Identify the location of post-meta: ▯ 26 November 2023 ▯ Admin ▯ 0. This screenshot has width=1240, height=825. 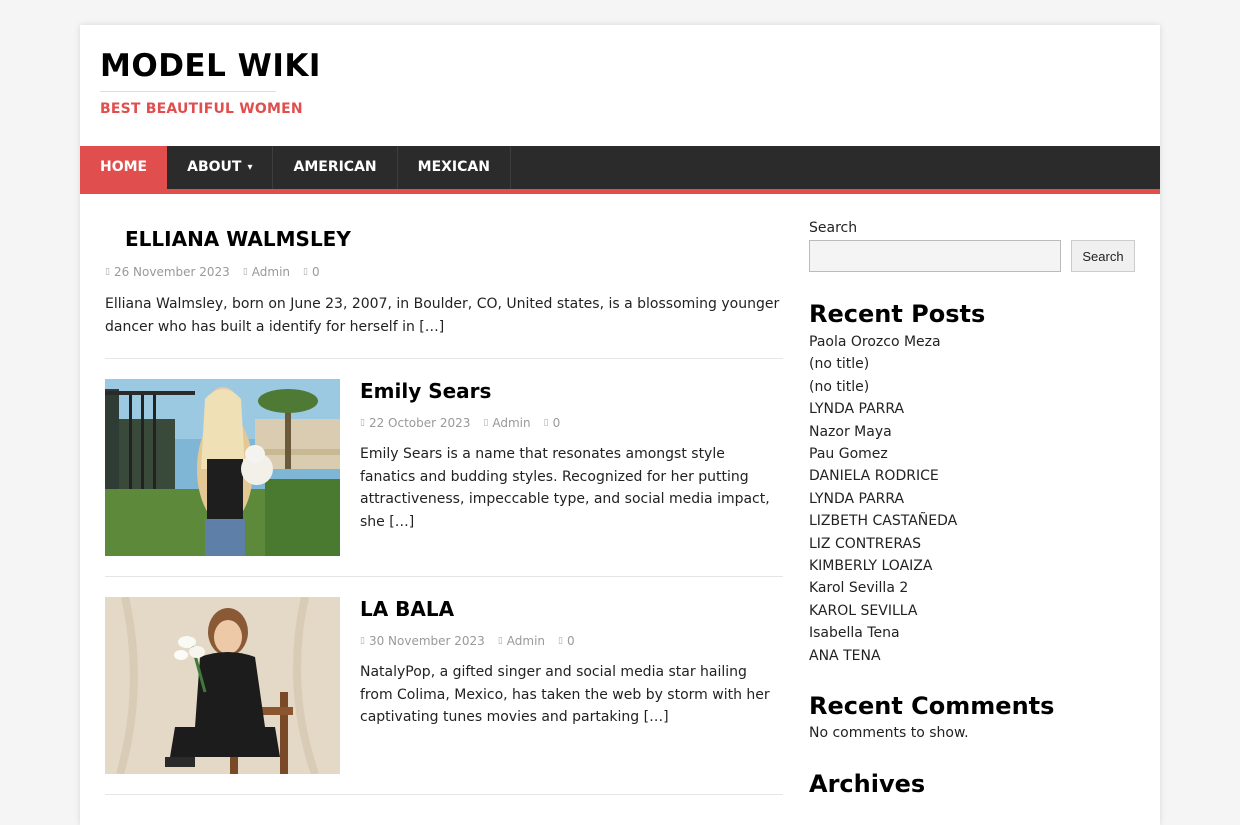
(444, 272).